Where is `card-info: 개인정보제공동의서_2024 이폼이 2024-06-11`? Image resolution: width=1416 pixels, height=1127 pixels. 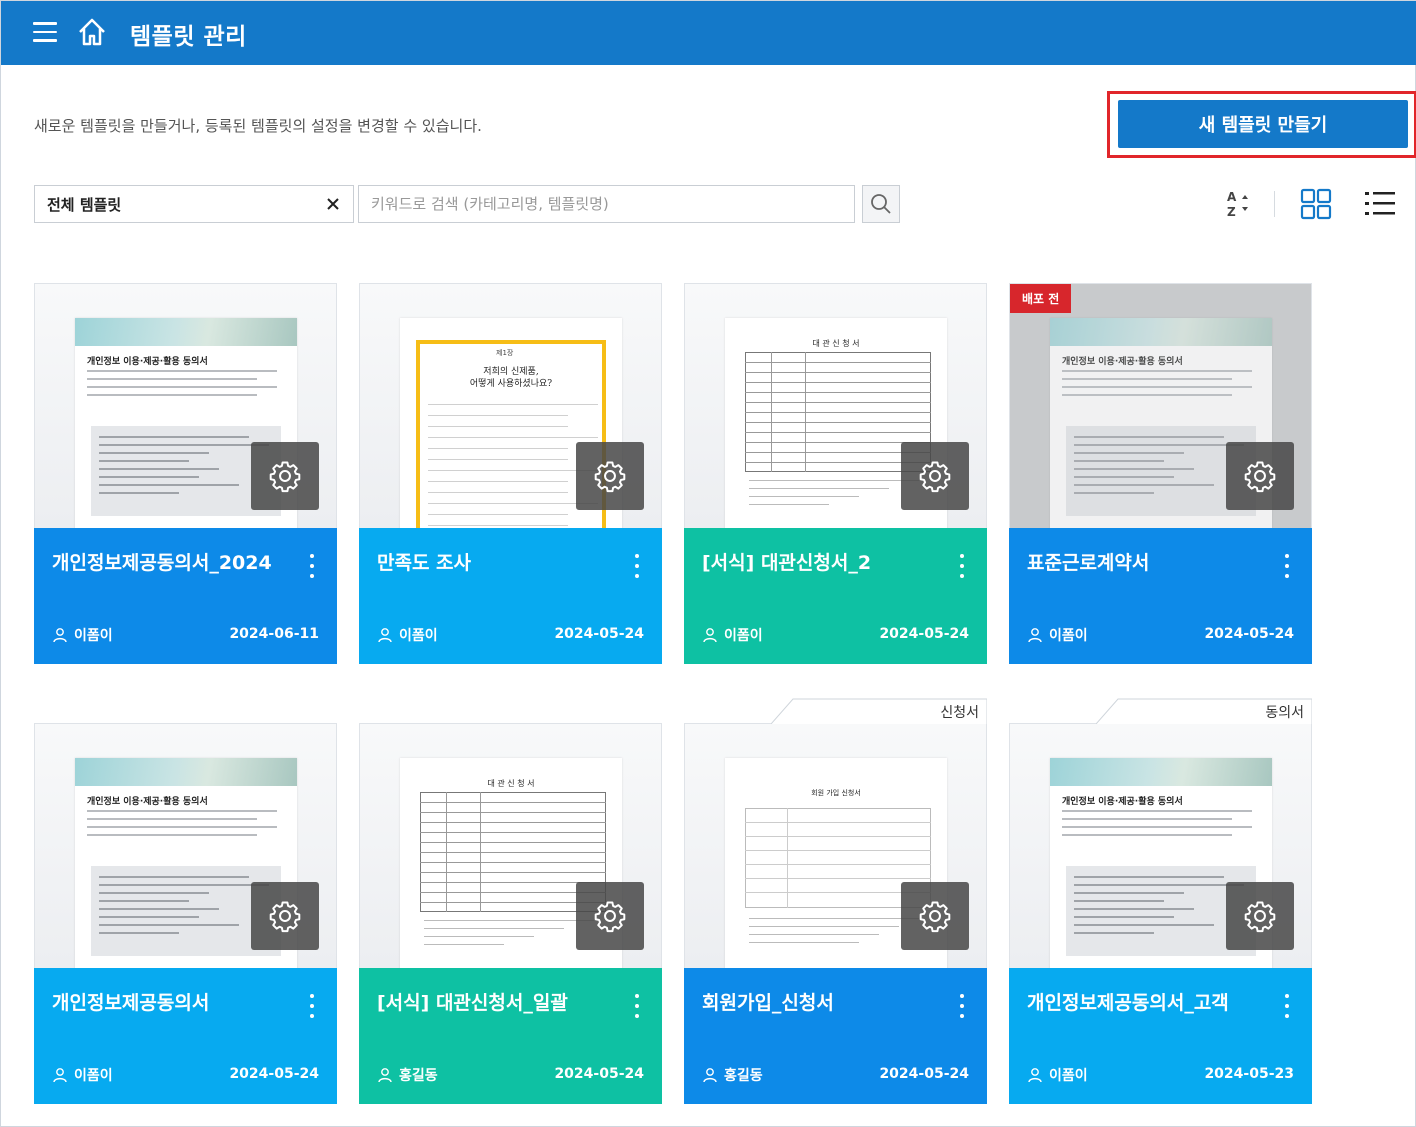 card-info: 개인정보제공동의서_2024 이폼이 2024-06-11 is located at coordinates (185, 596).